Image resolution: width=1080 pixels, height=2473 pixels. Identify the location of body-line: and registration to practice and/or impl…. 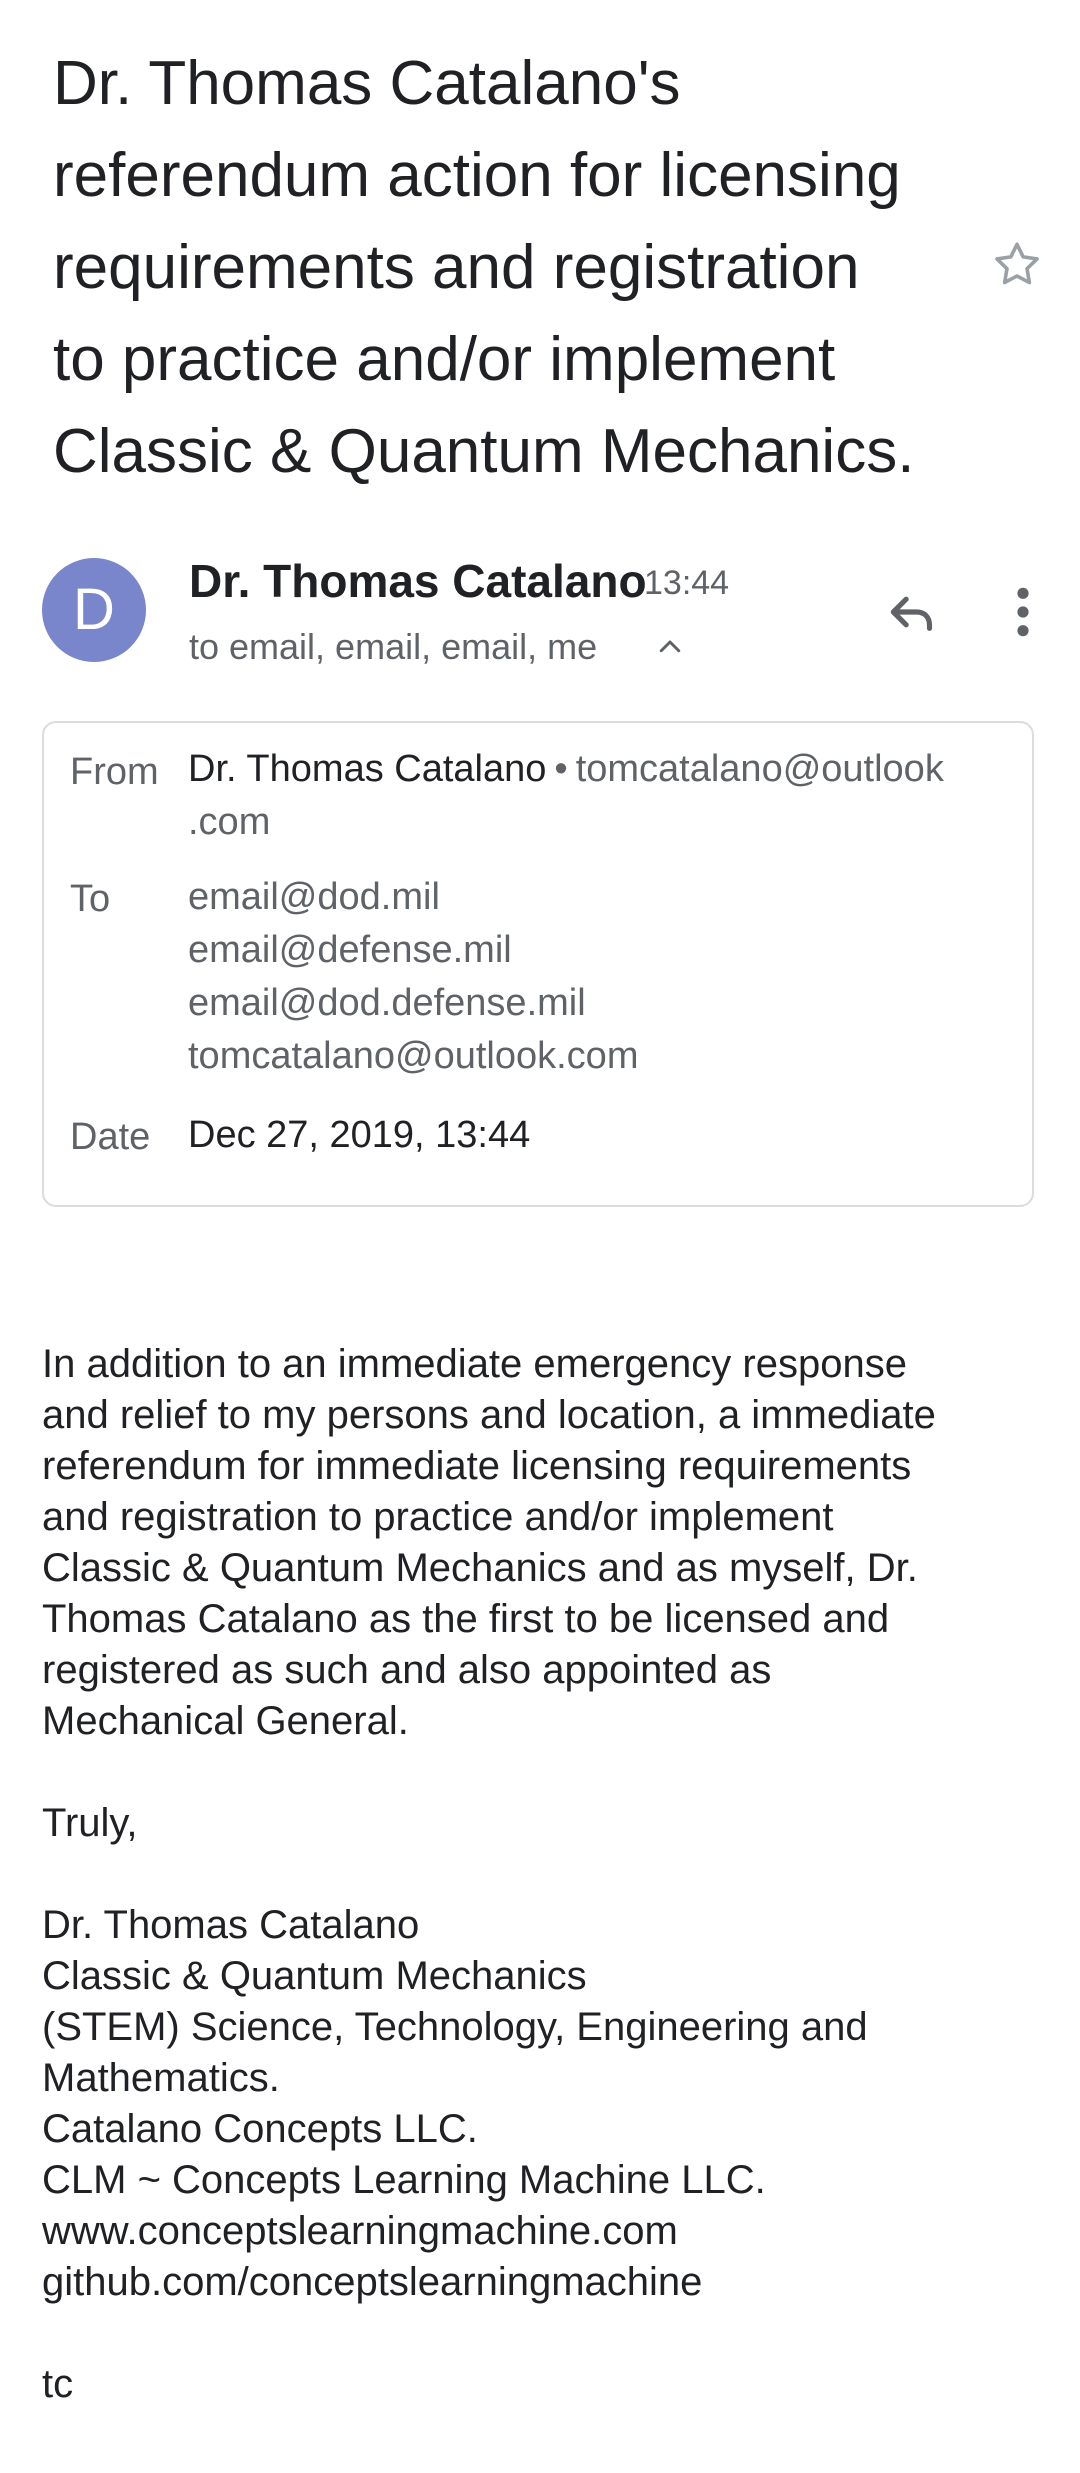
(438, 1517).